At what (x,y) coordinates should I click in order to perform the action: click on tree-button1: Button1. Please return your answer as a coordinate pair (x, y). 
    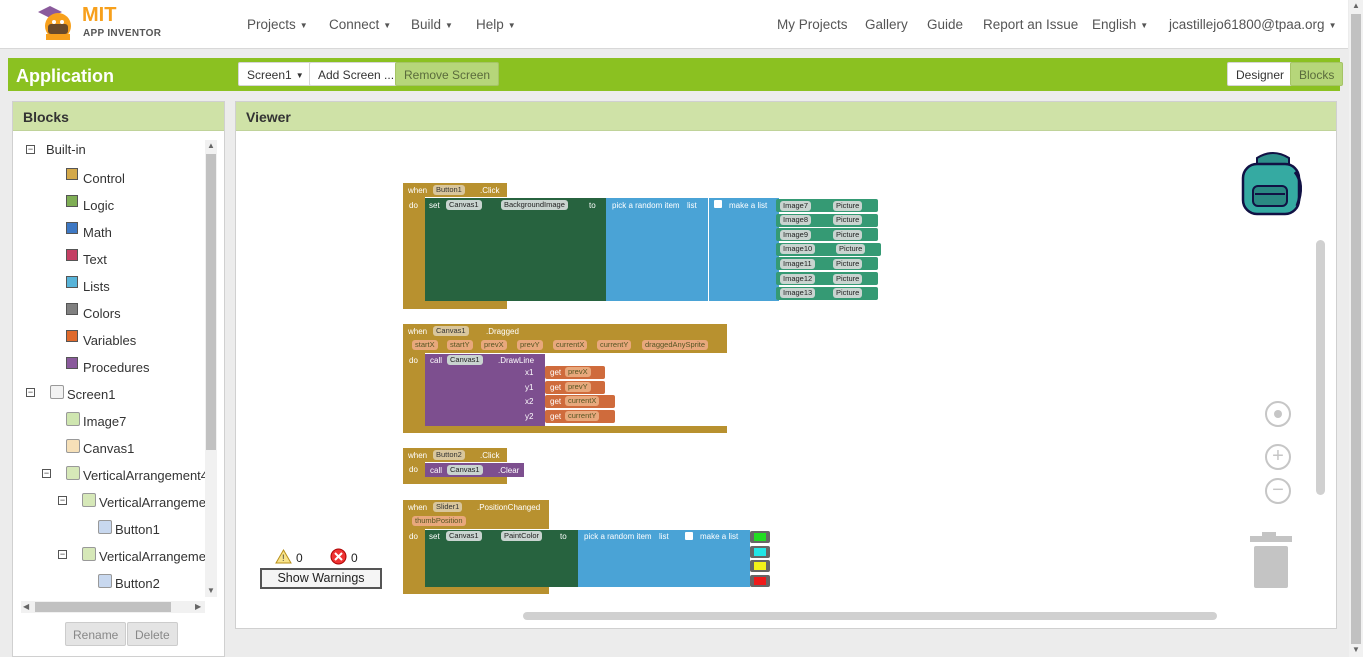
    Looking at the image, I should click on (137, 529).